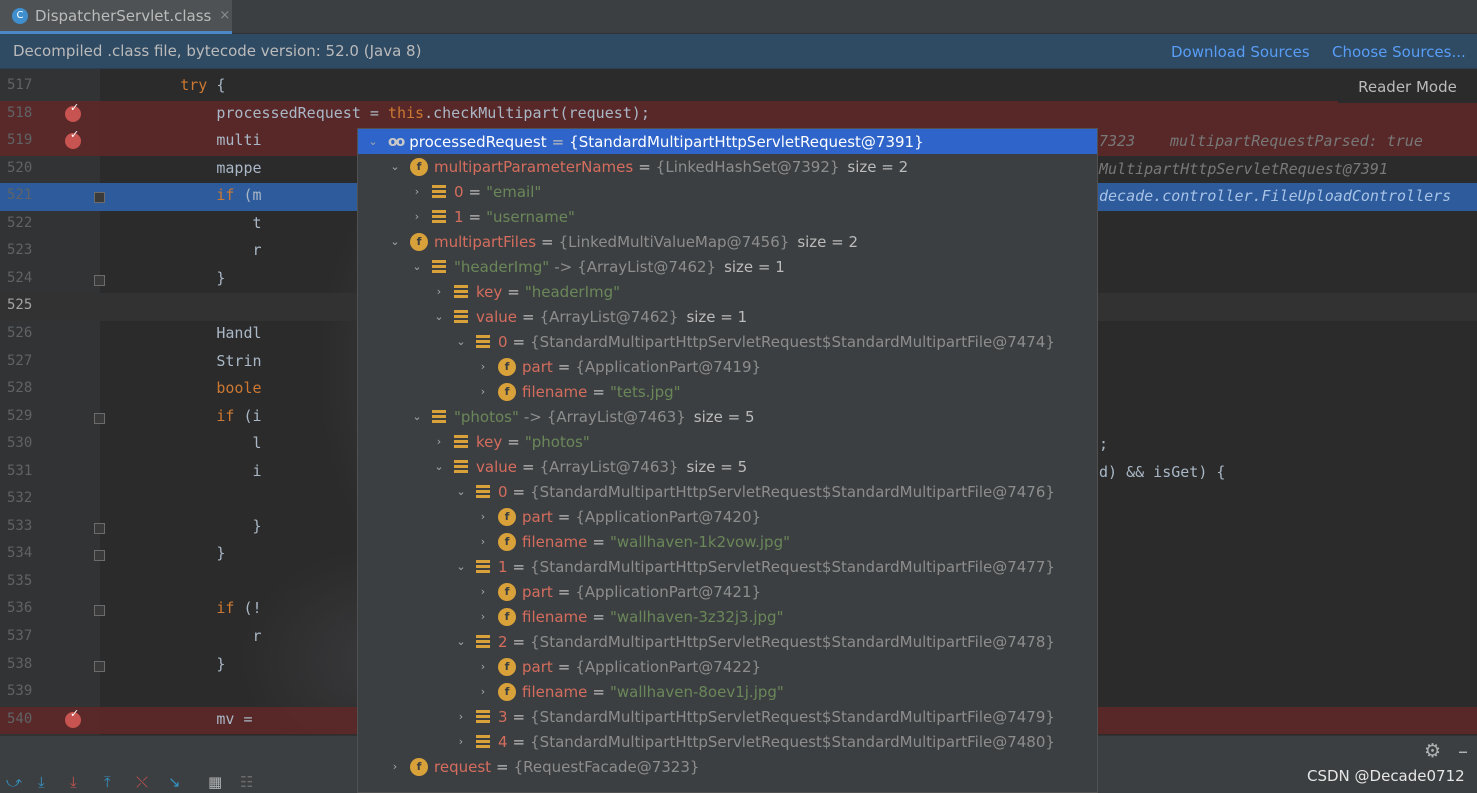 The width and height of the screenshot is (1477, 793). Describe the element at coordinates (727, 316) in the screenshot. I see `tree-node: ⌄ value = {ArrayList@7462} size = 1` at that location.